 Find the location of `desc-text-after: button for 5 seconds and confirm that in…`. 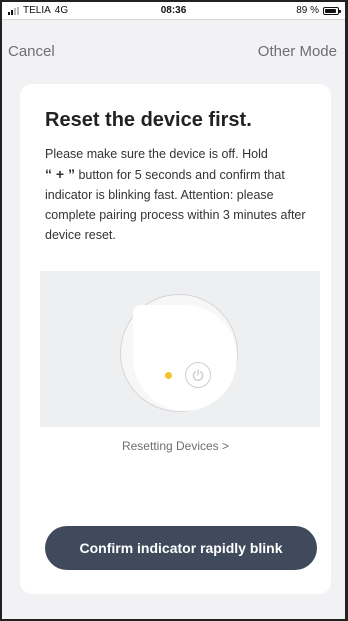

desc-text-after: button for 5 seconds and confirm that in… is located at coordinates (175, 205).